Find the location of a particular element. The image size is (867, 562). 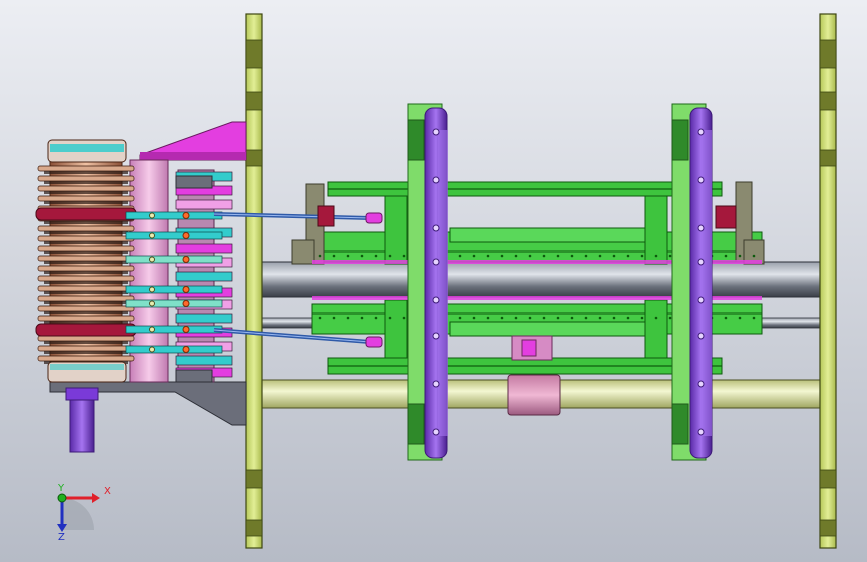

left-green-upright-low is located at coordinates (396, 329).